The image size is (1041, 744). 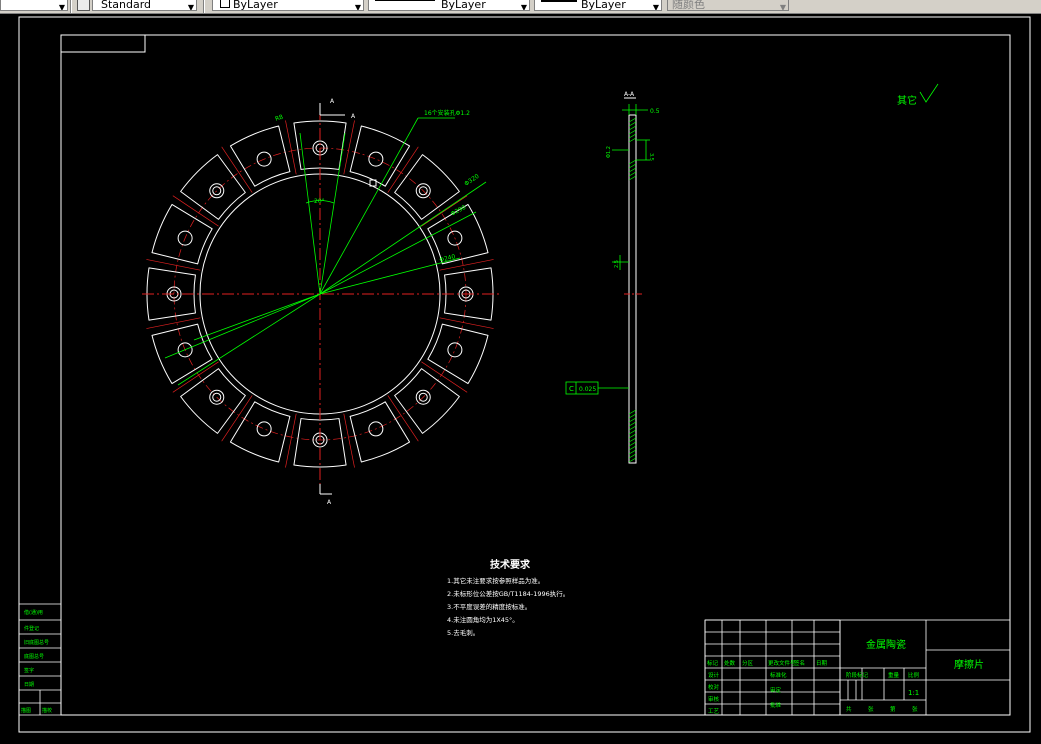 I want to click on lineweight-combo: ByLayer ▼, so click(x=598, y=5).